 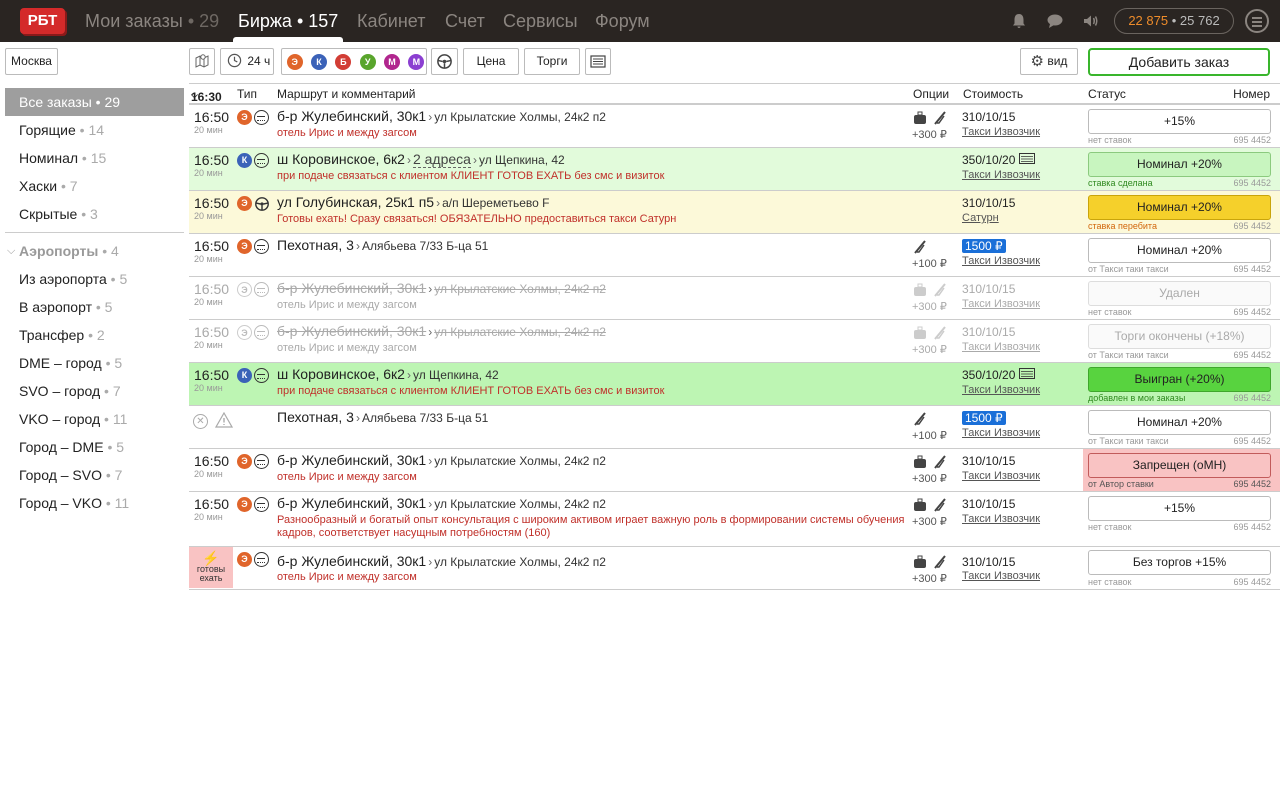 I want to click on sidebar-item-to-airport: В аэропорт • 5, so click(x=95, y=307).